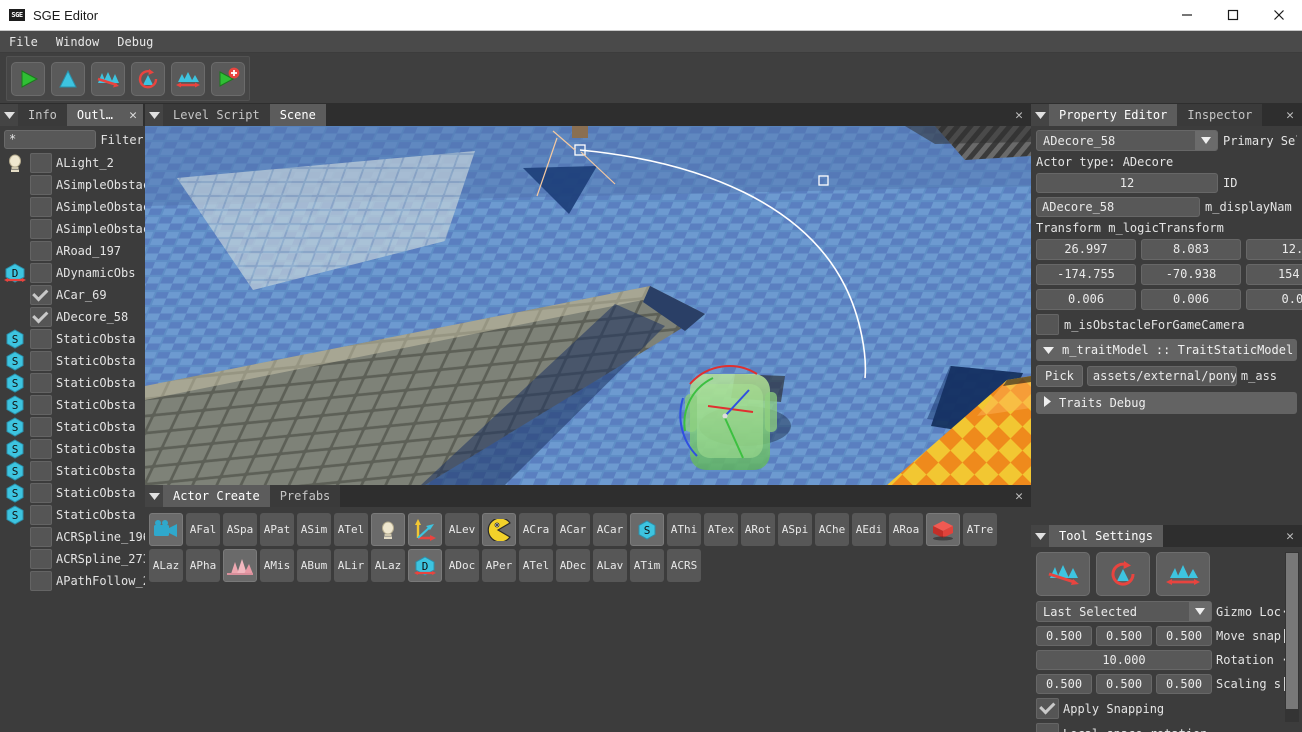 The height and width of the screenshot is (732, 1302). Describe the element at coordinates (1166, 350) in the screenshot. I see `trait-model-section-header: m_traitModel :: TraitStaticModel` at that location.